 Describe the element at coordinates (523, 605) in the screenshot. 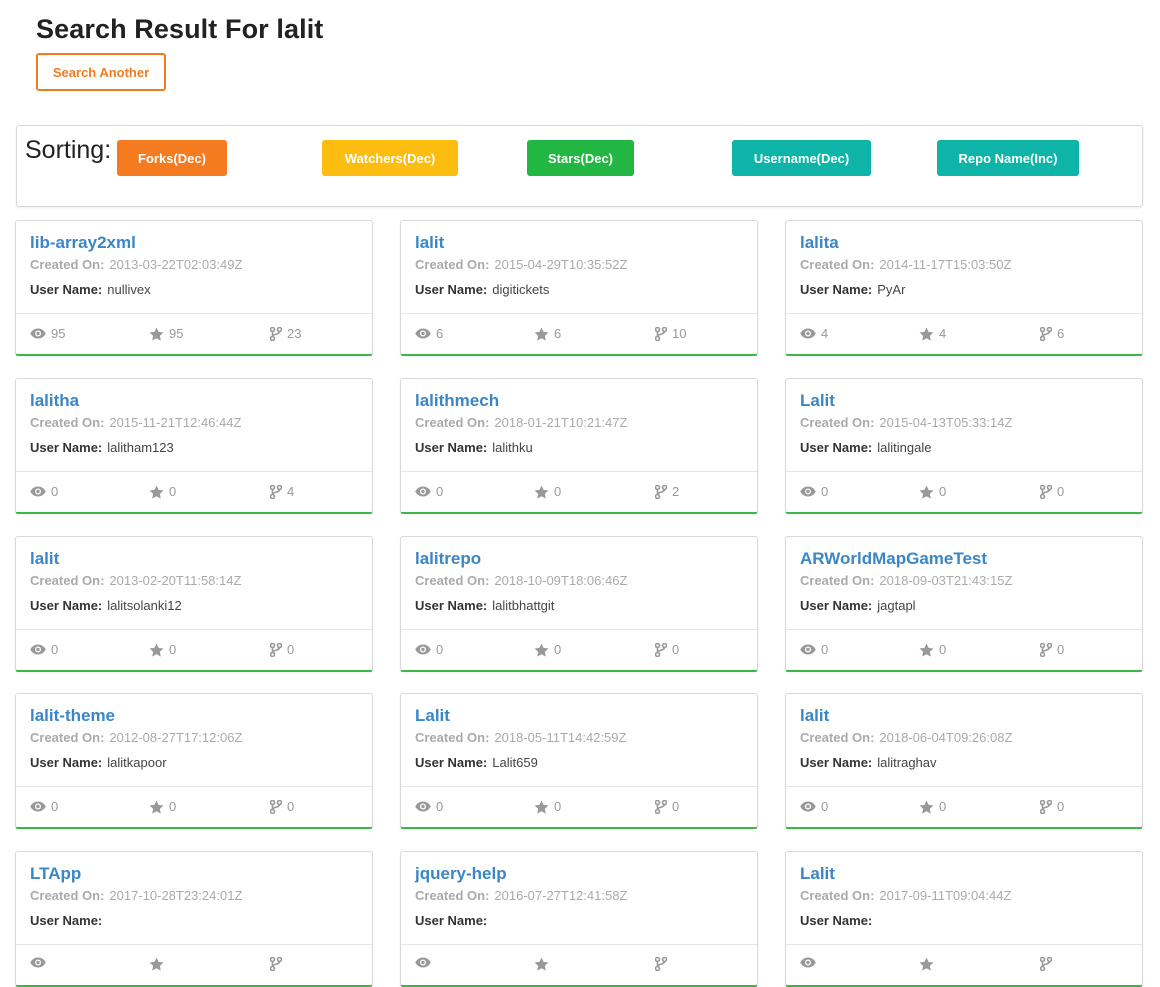

I see `user-name-value: lalitbhattgit` at that location.